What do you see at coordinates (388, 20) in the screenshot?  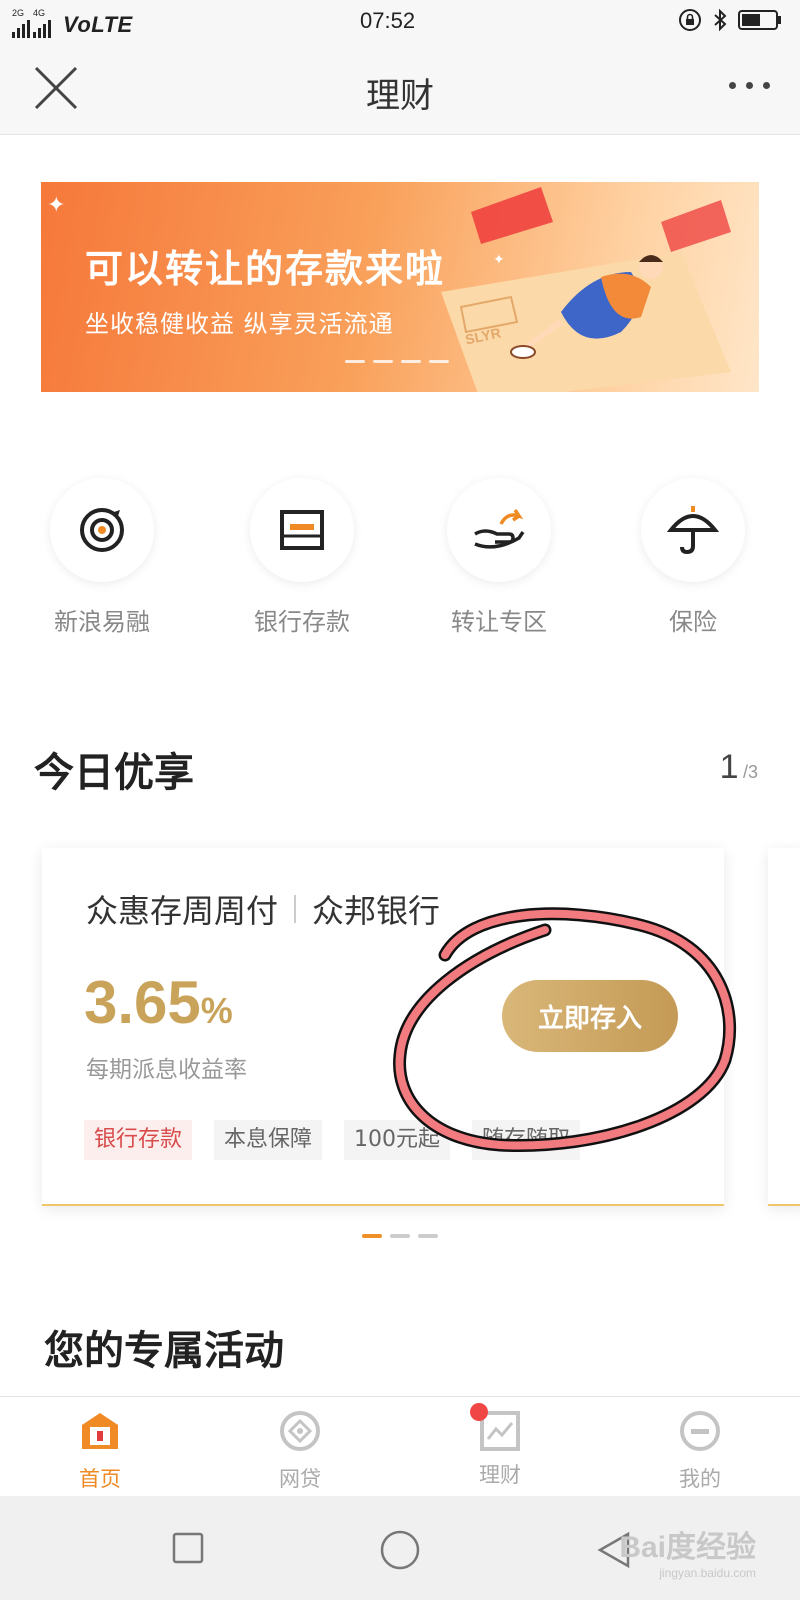 I see `clock: 07:52` at bounding box center [388, 20].